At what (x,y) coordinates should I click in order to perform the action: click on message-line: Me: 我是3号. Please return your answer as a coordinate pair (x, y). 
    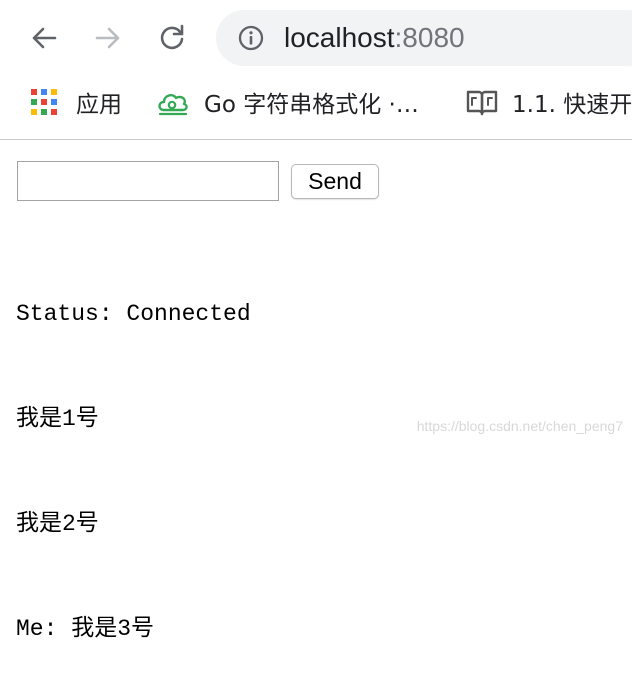
    Looking at the image, I should click on (85, 629).